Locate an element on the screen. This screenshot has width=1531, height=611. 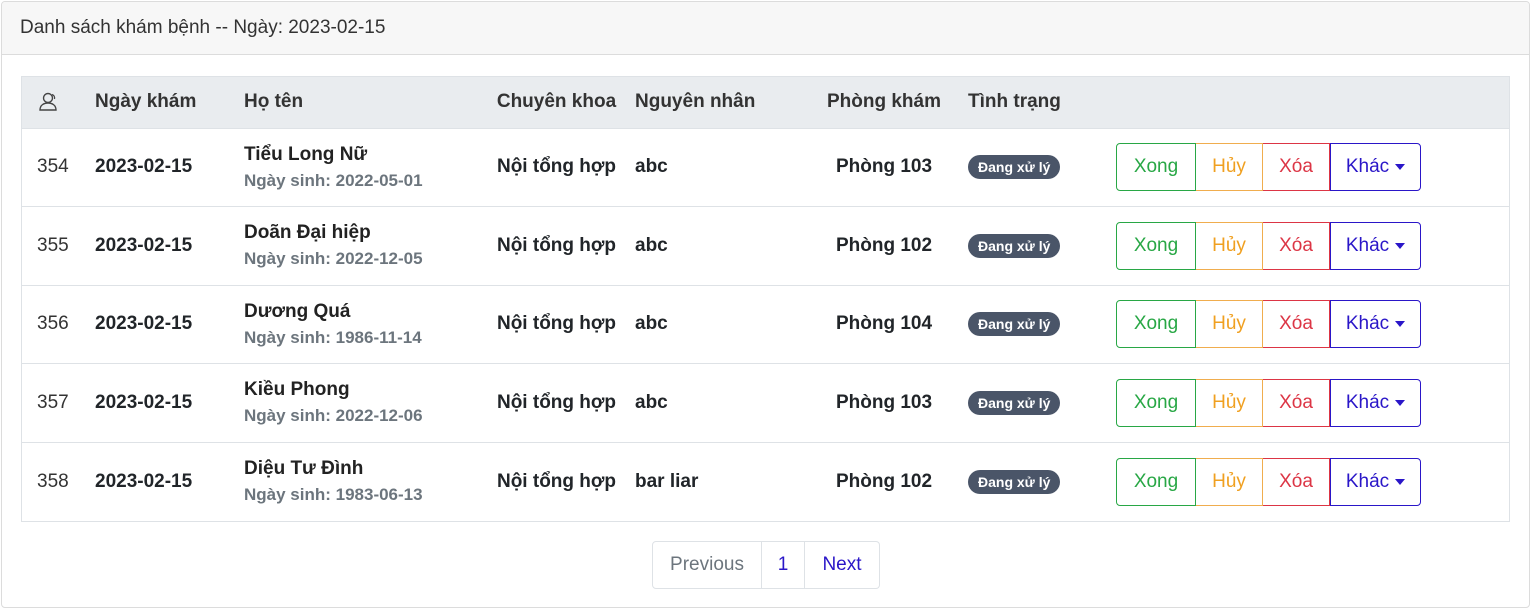
column-header-name: Họ tên is located at coordinates (274, 102).